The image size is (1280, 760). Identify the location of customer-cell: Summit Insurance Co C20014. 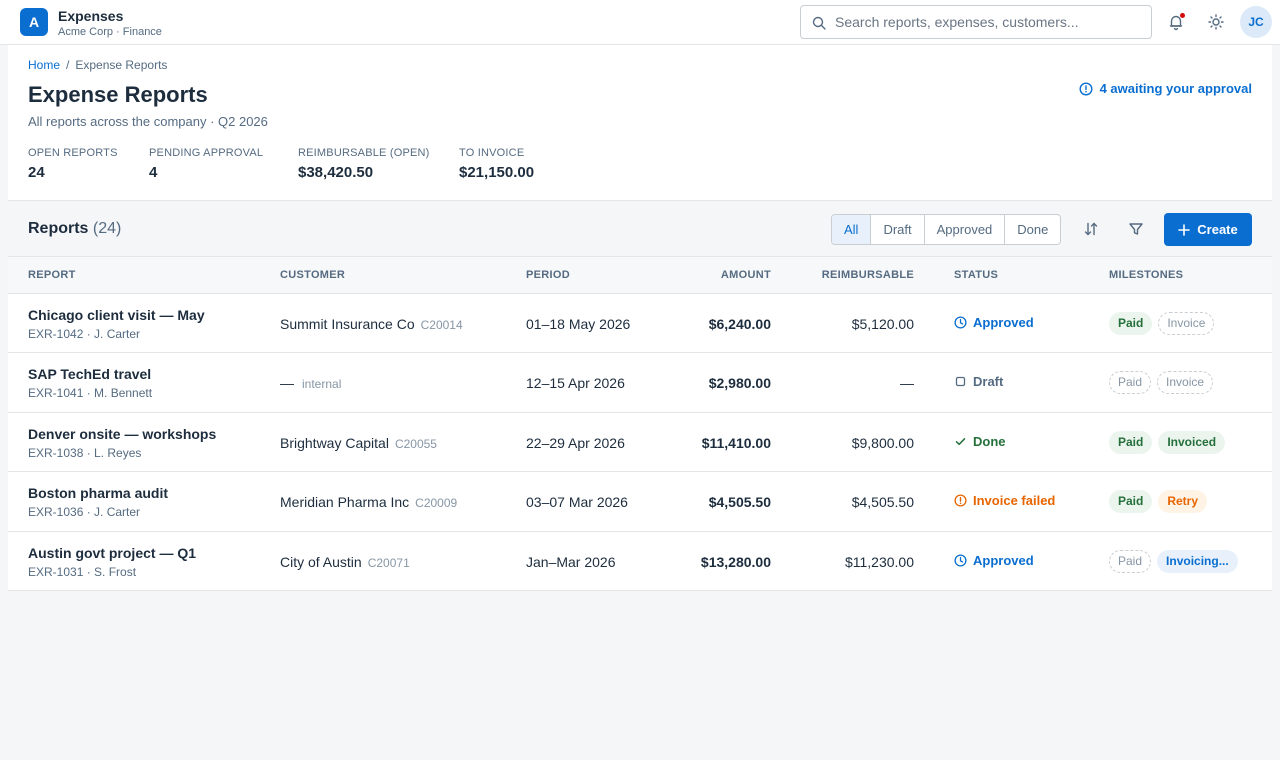
(371, 324).